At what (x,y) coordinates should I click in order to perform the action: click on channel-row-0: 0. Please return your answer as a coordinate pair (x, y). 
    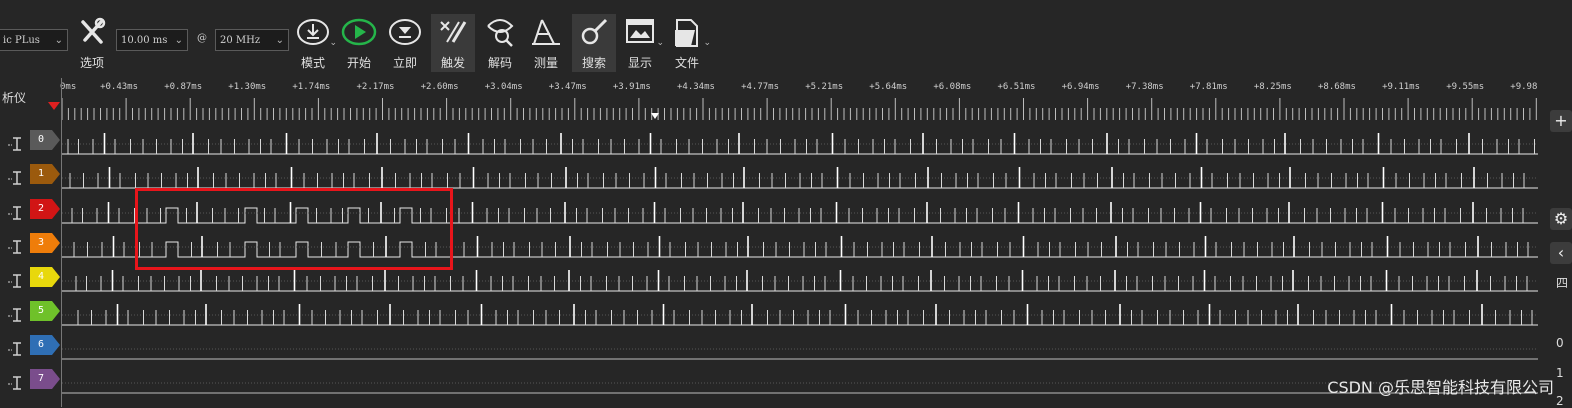
    Looking at the image, I should click on (770, 144).